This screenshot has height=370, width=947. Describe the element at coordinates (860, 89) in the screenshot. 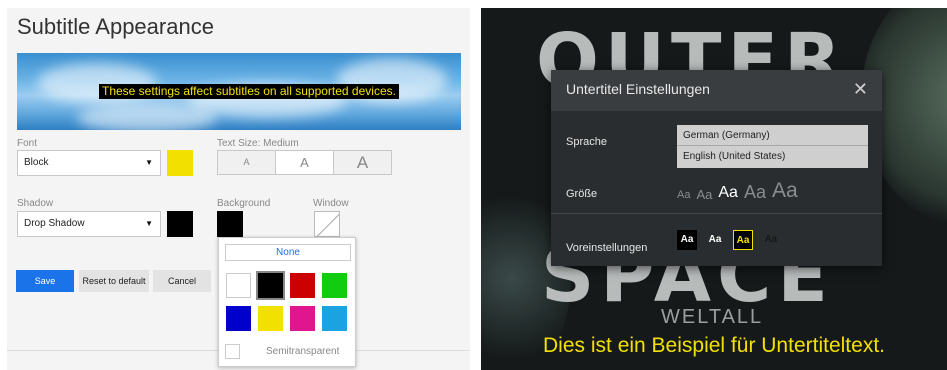

I see `close-icon: ✕` at that location.